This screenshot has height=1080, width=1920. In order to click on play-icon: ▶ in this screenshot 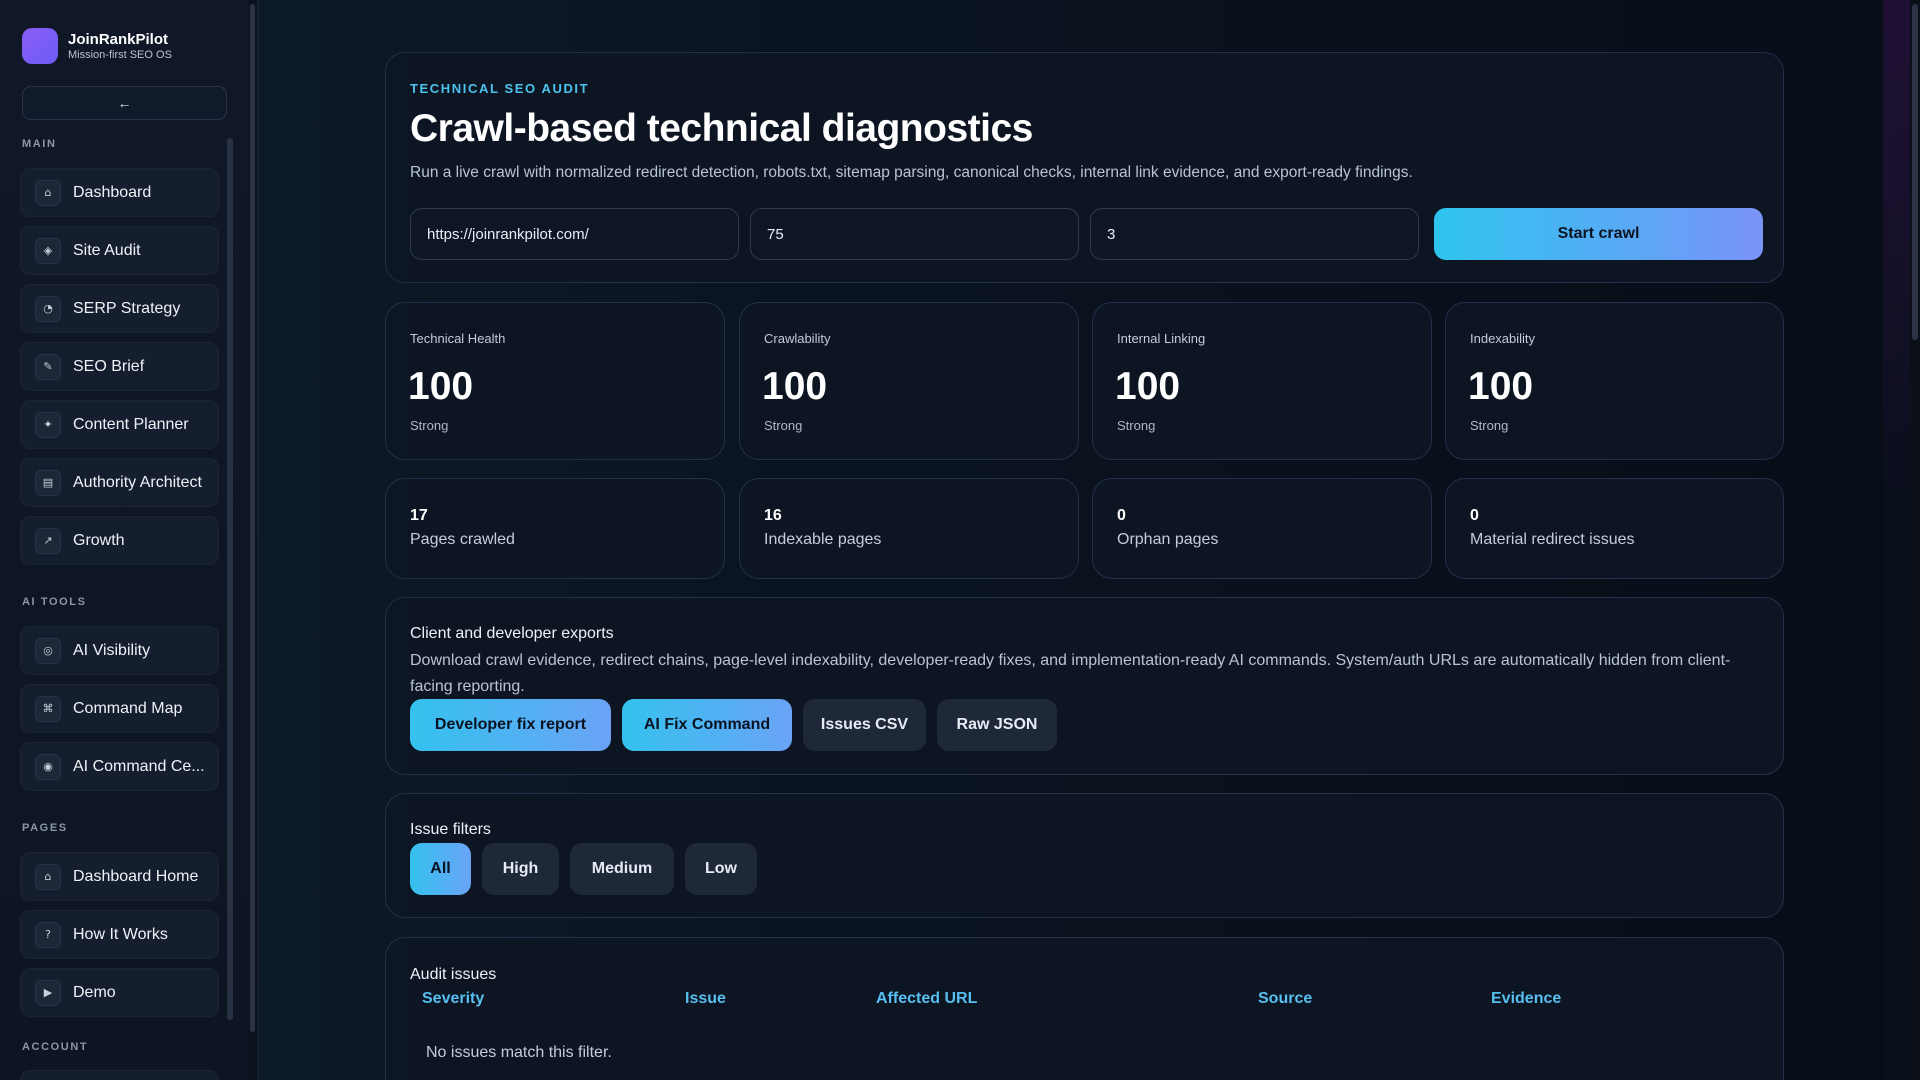, I will do `click(48, 992)`.